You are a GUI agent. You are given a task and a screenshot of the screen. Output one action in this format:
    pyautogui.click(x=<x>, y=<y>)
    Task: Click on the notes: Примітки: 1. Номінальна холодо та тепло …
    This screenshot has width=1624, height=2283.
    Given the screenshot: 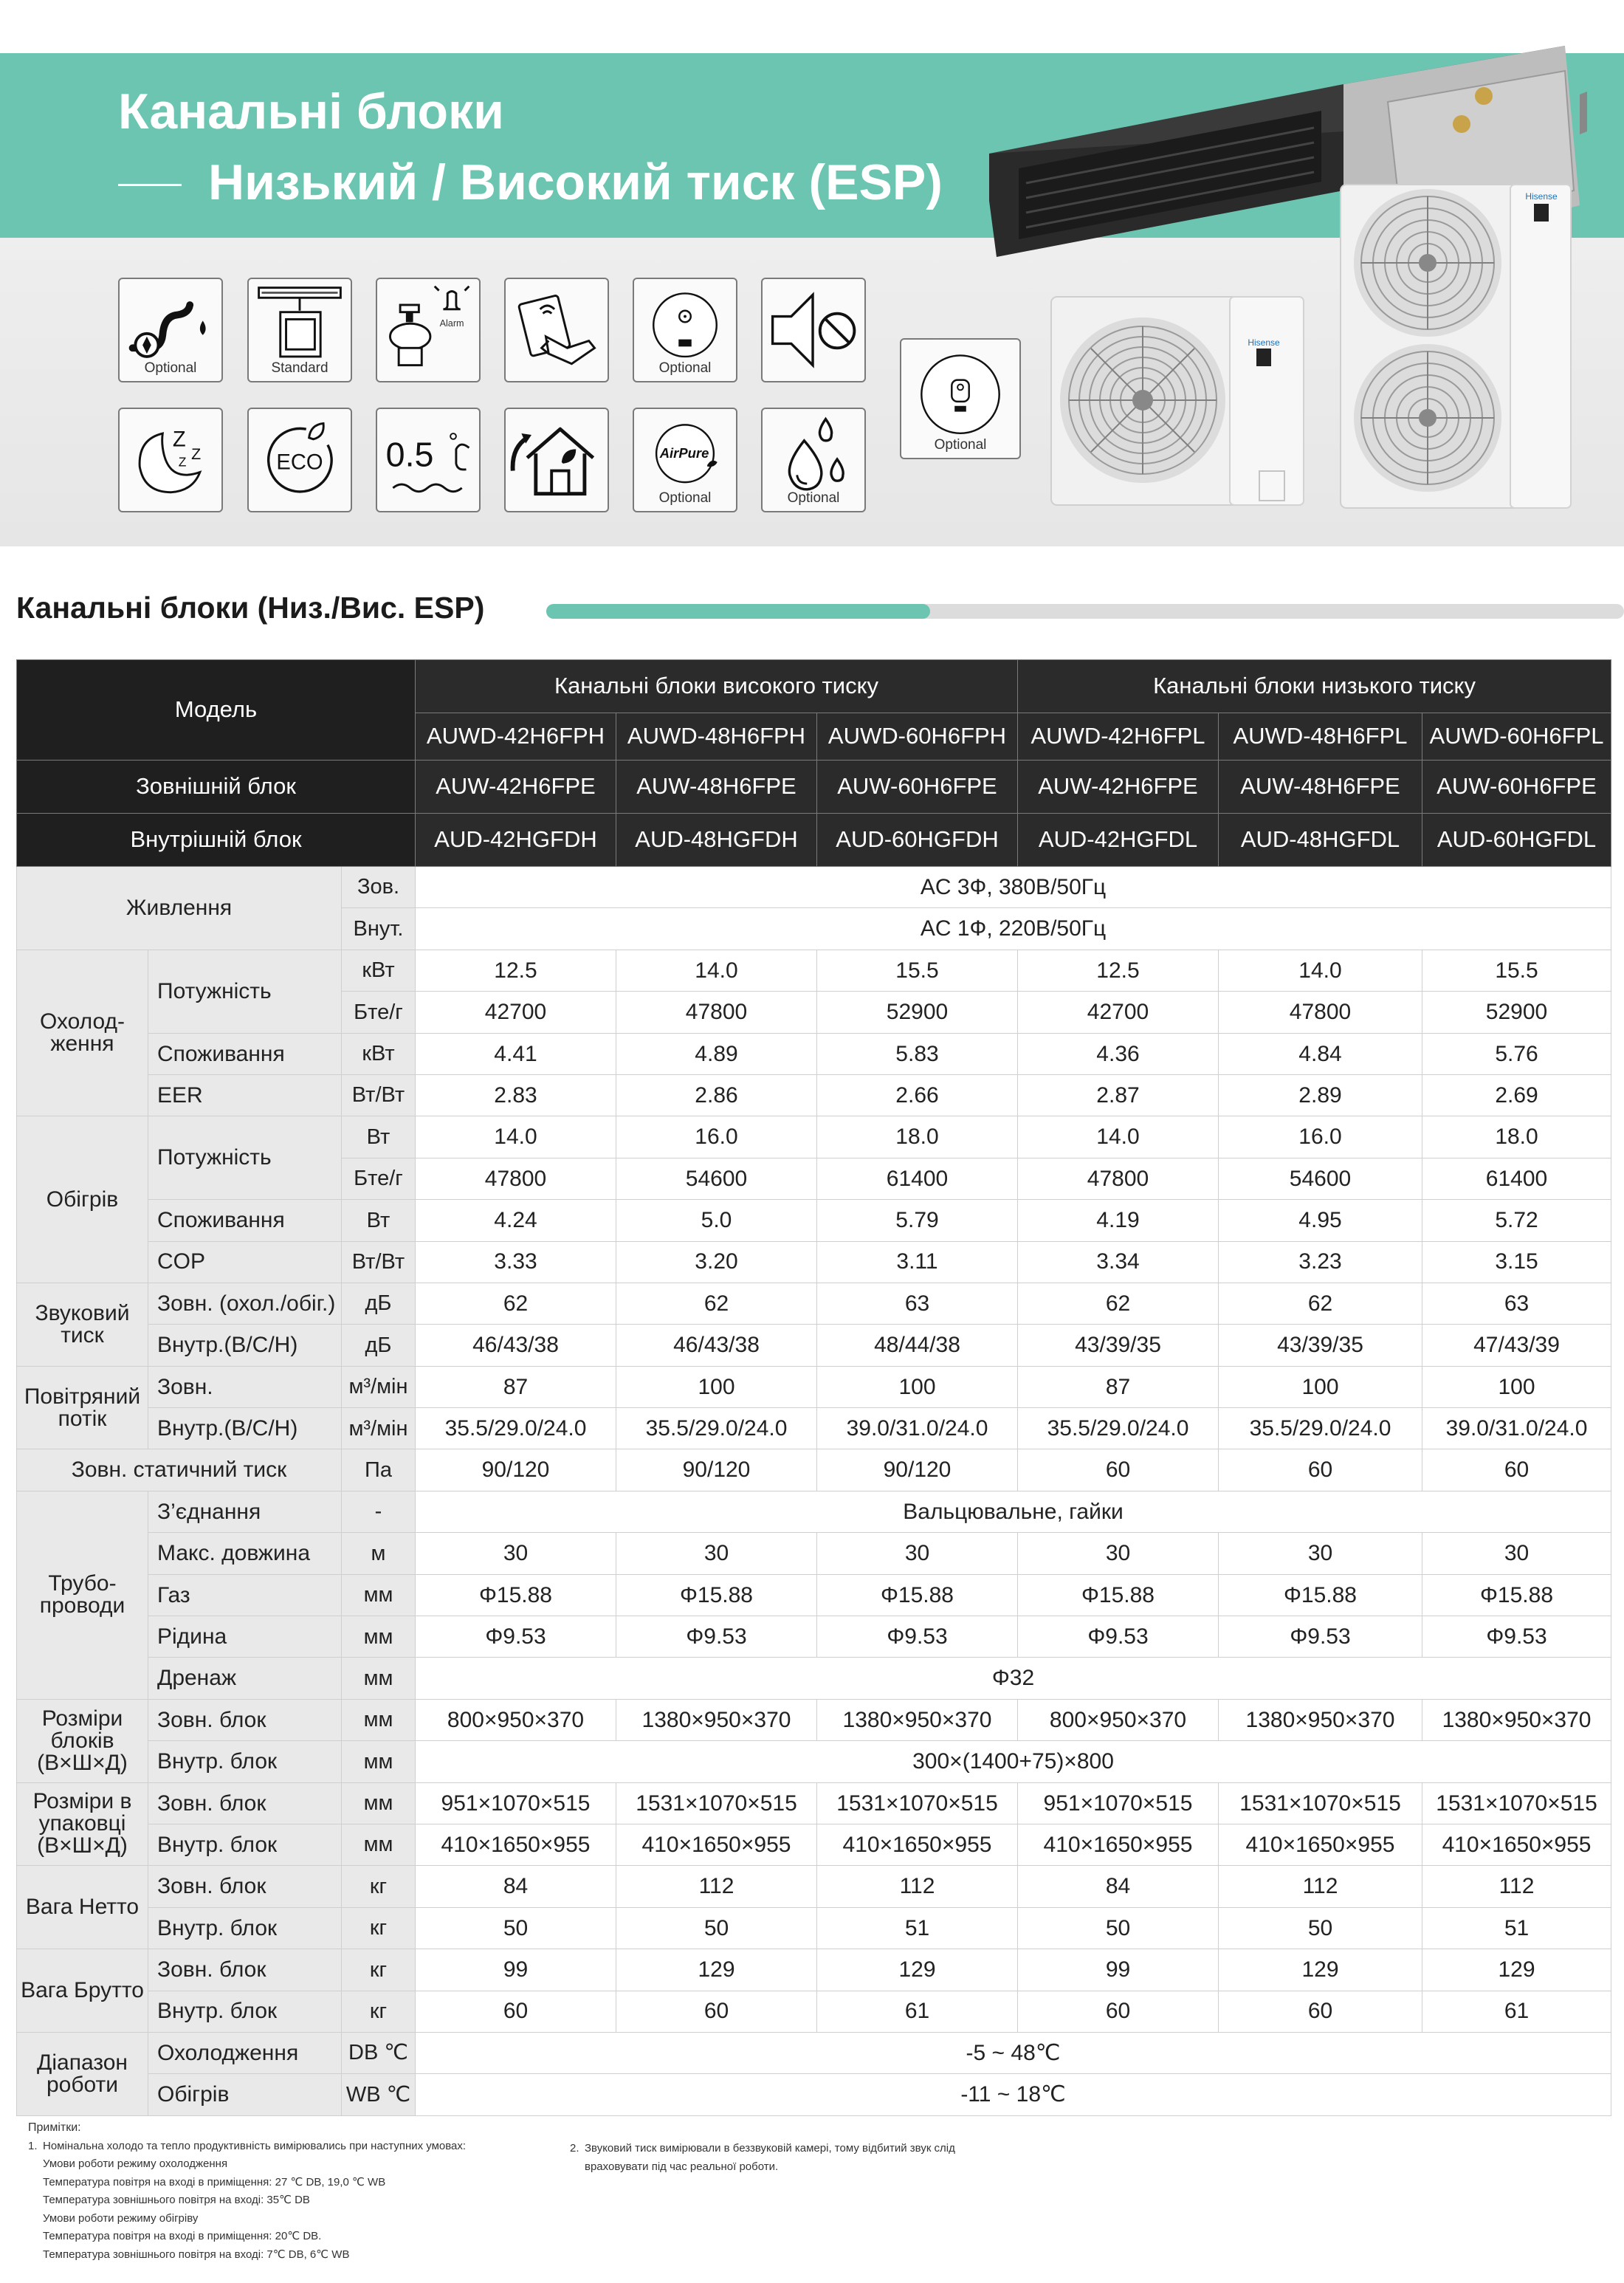 What is the action you would take?
    pyautogui.click(x=247, y=2191)
    